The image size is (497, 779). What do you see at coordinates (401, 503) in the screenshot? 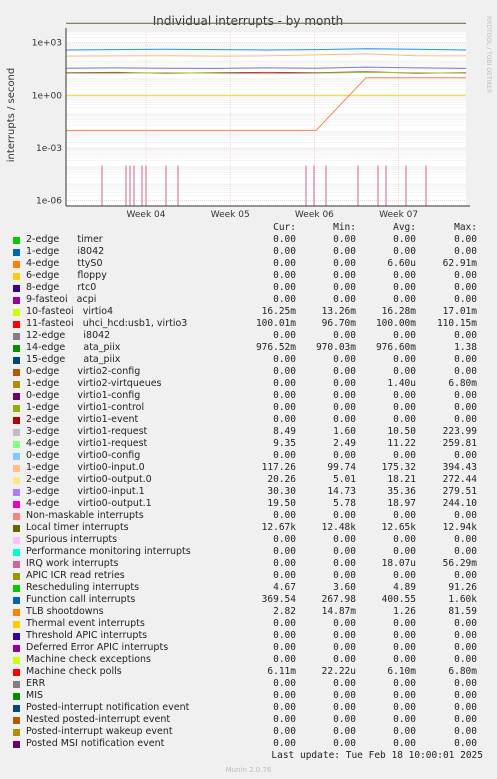
I see `legend-avg: 18.97` at bounding box center [401, 503].